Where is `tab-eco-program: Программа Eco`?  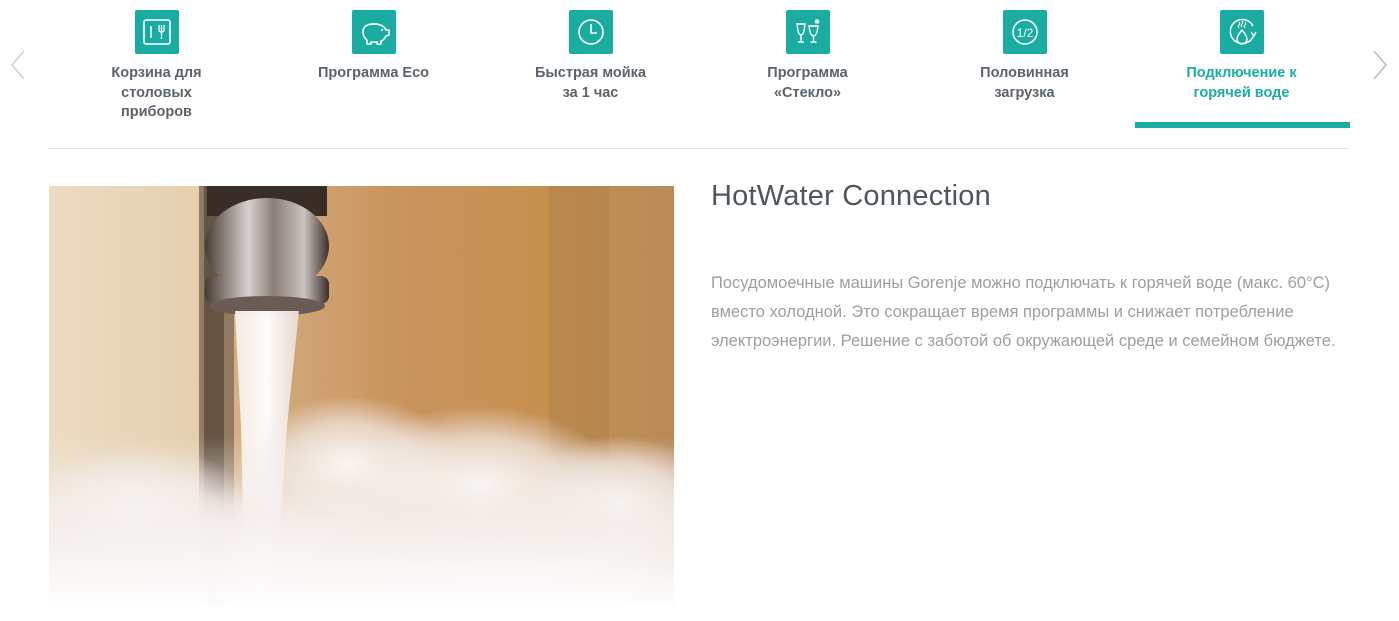 tab-eco-program: Программа Eco is located at coordinates (373, 64).